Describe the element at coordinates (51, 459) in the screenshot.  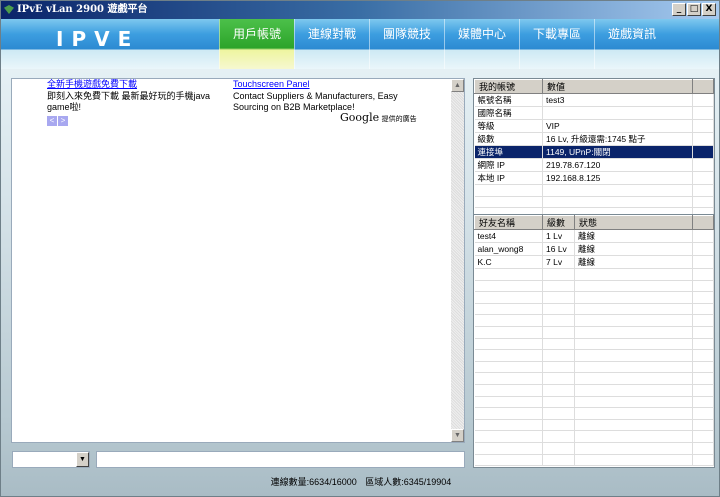
I see `channel-select: ▼` at that location.